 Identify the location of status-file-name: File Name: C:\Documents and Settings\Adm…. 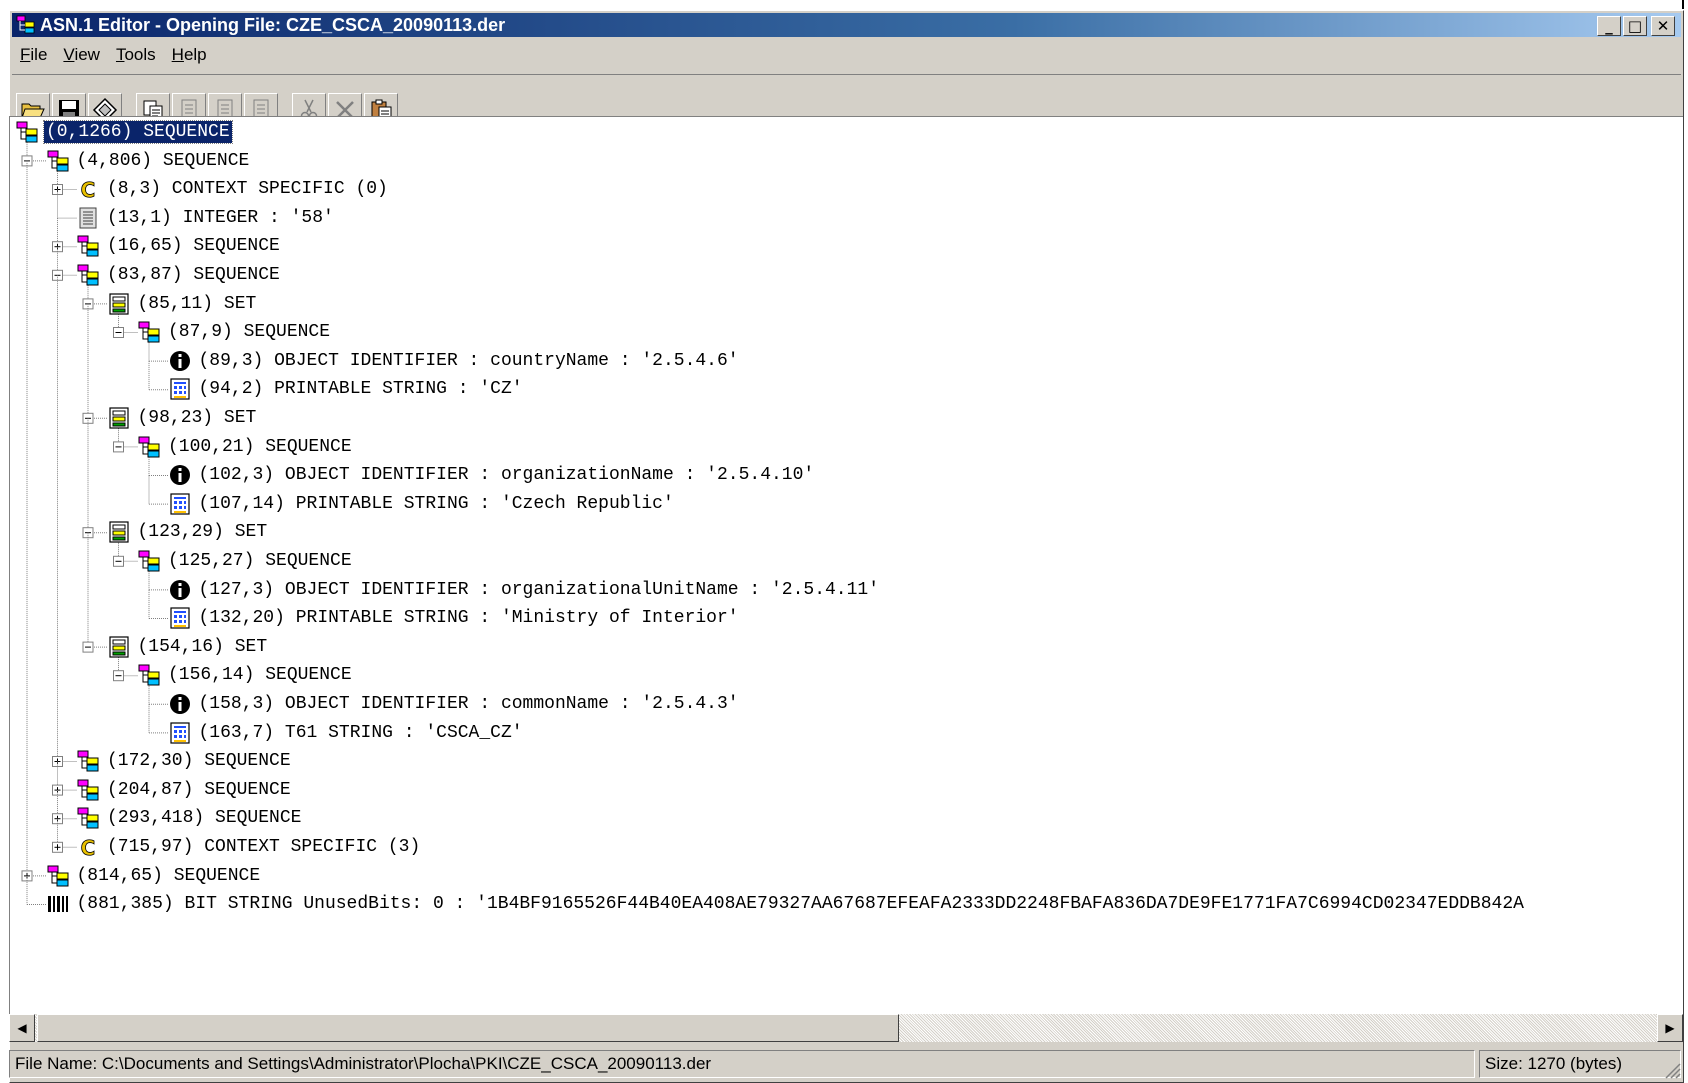
(742, 1064).